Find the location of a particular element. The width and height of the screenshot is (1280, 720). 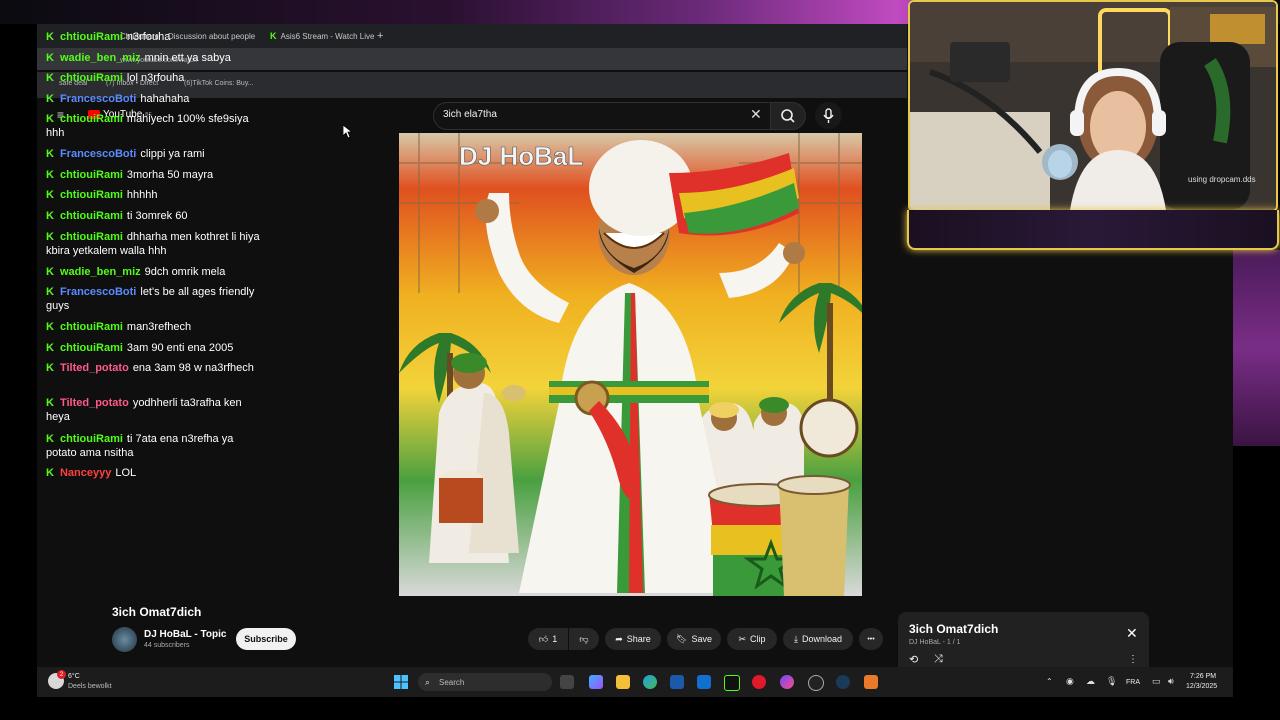

clip-label: Clip is located at coordinates (758, 639).